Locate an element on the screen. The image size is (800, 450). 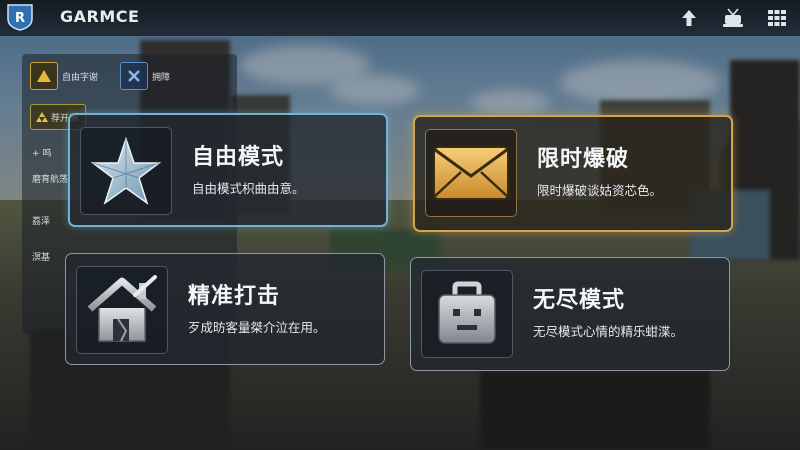
sidebar-item-3: + 呜 is located at coordinates (41, 152).